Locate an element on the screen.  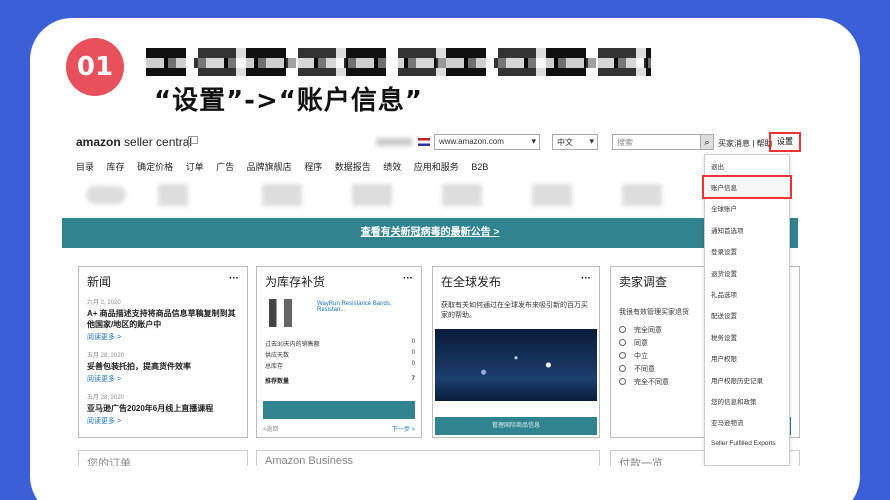
survey-options: 我很有效管理买家退货 完全同意 同意 中立 不同意 完全不同意 is located at coordinates (654, 347).